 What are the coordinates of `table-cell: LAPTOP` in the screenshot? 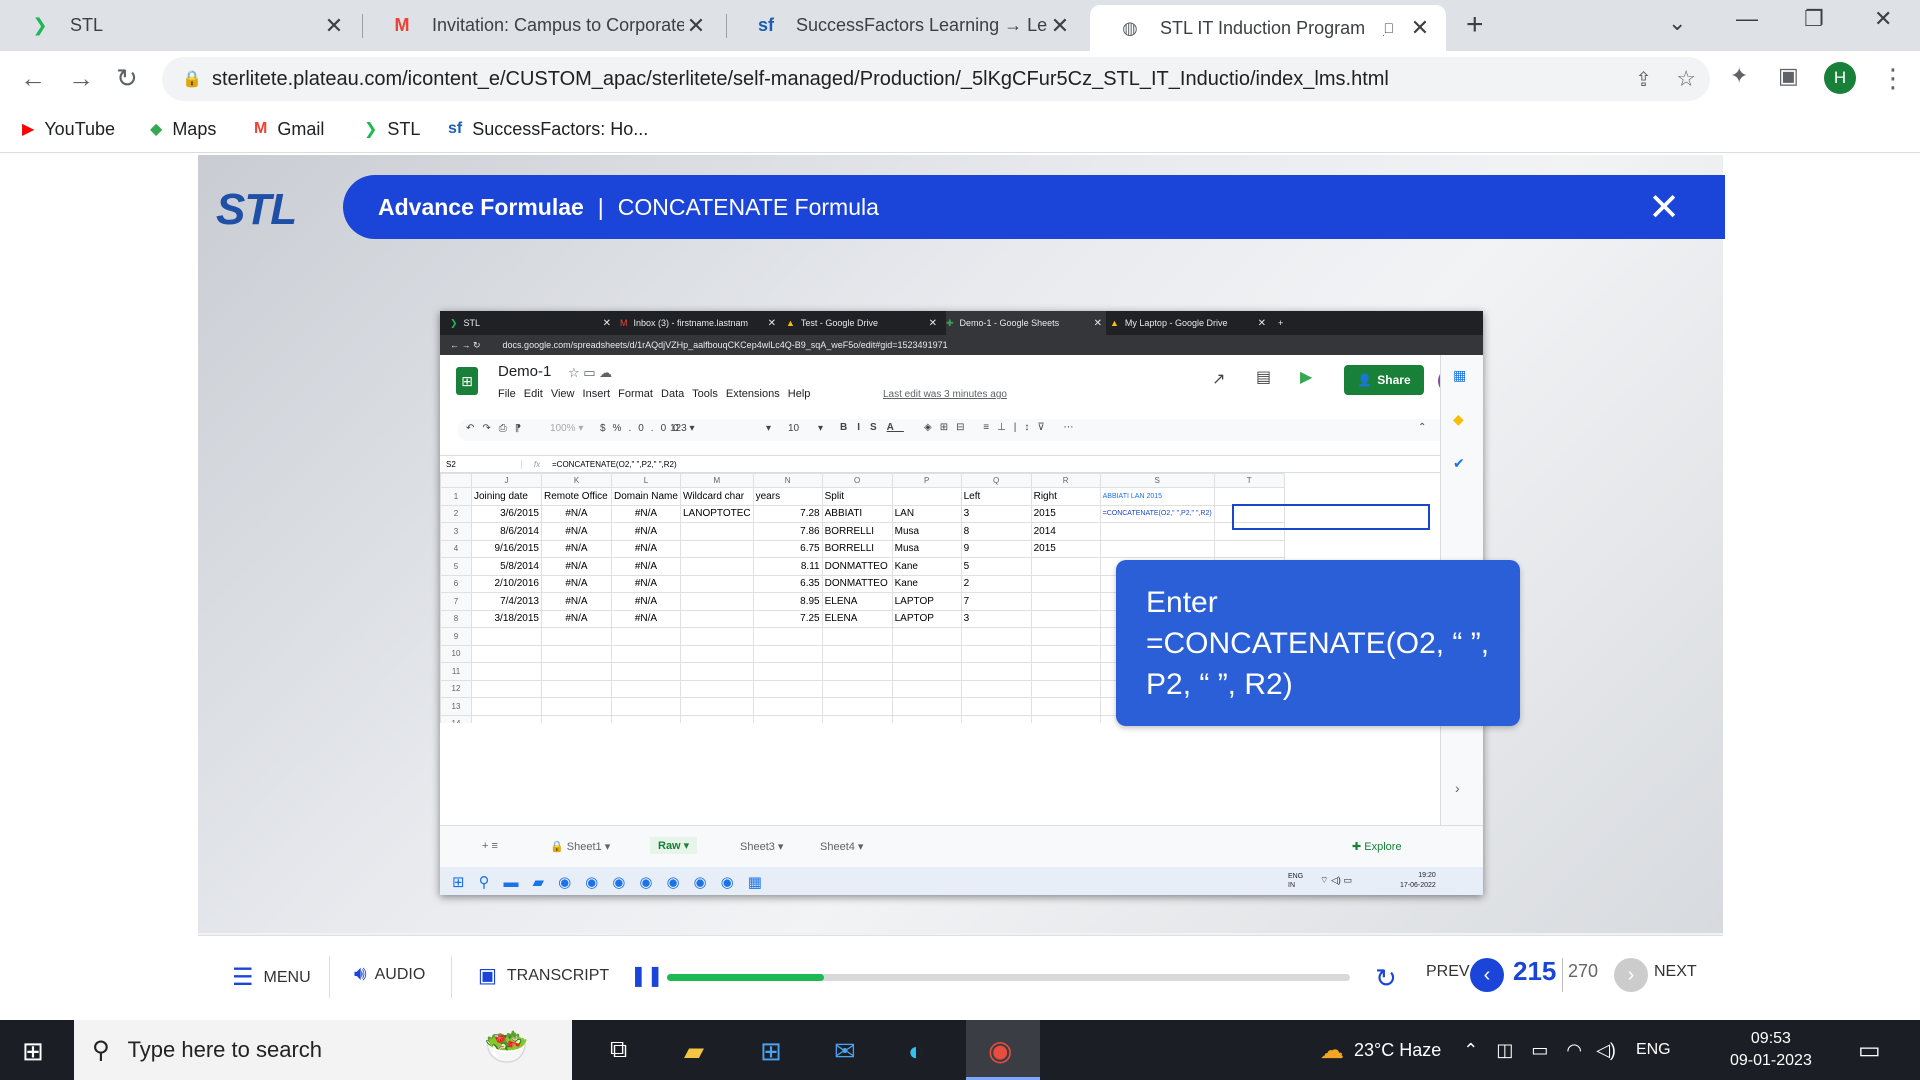 It's located at (926, 601).